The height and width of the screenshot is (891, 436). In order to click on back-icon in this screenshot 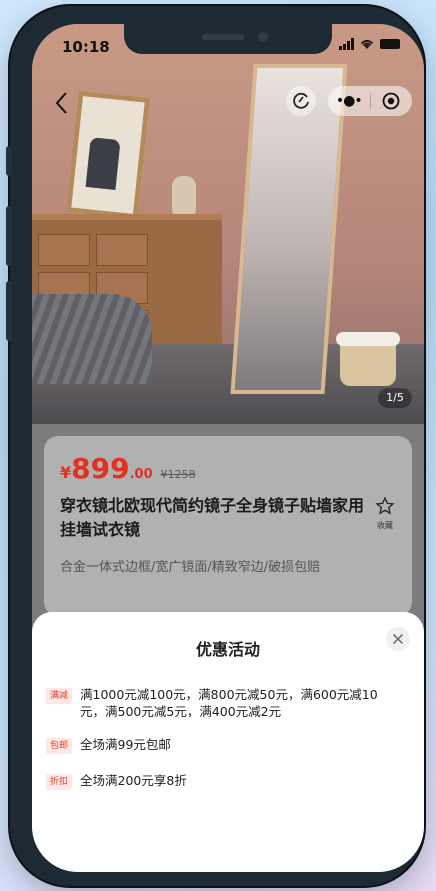, I will do `click(61, 103)`.